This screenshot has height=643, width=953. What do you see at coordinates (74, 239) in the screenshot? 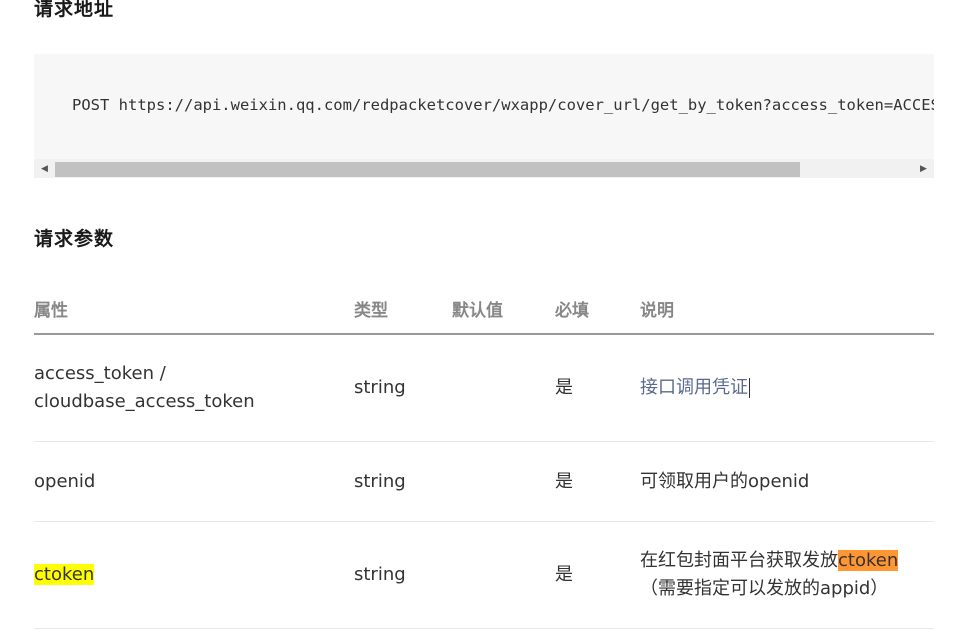
I see `section-title-request-params: 请求参数` at bounding box center [74, 239].